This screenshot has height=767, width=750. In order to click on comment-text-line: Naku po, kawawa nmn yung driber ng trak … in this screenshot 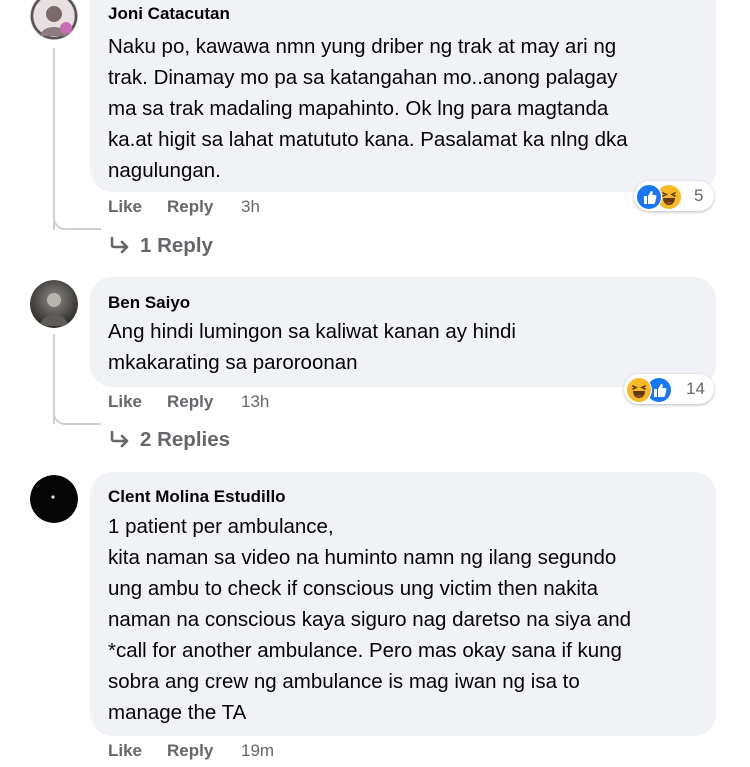, I will do `click(362, 46)`.